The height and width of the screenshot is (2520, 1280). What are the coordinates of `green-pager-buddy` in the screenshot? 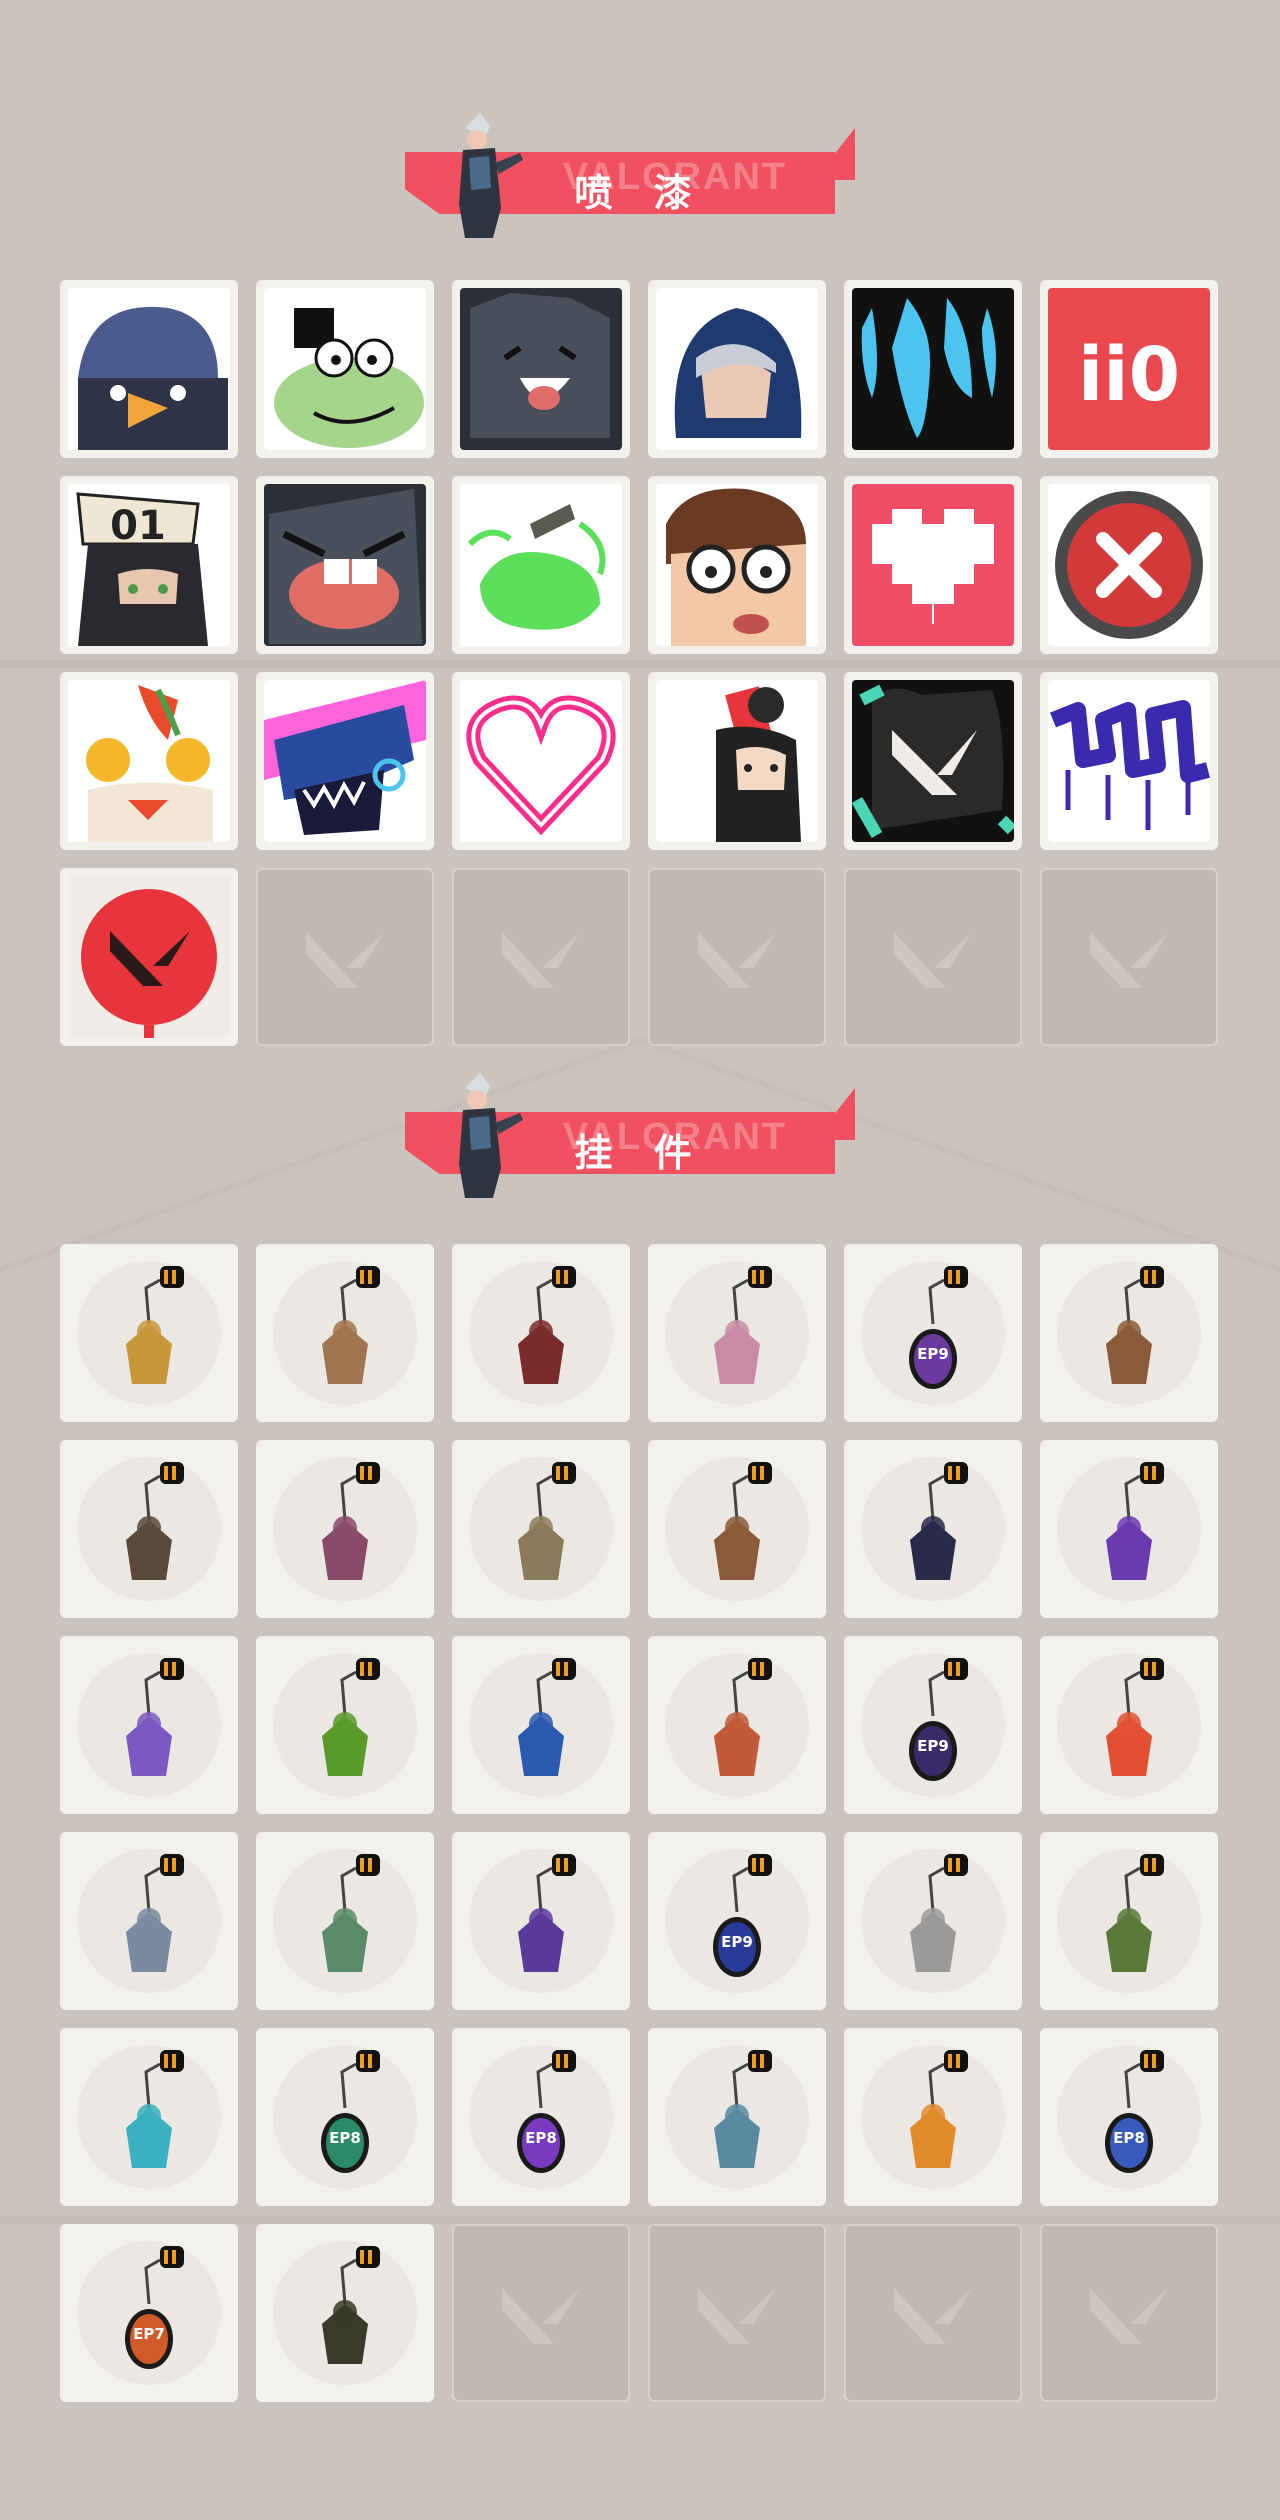 It's located at (345, 1725).